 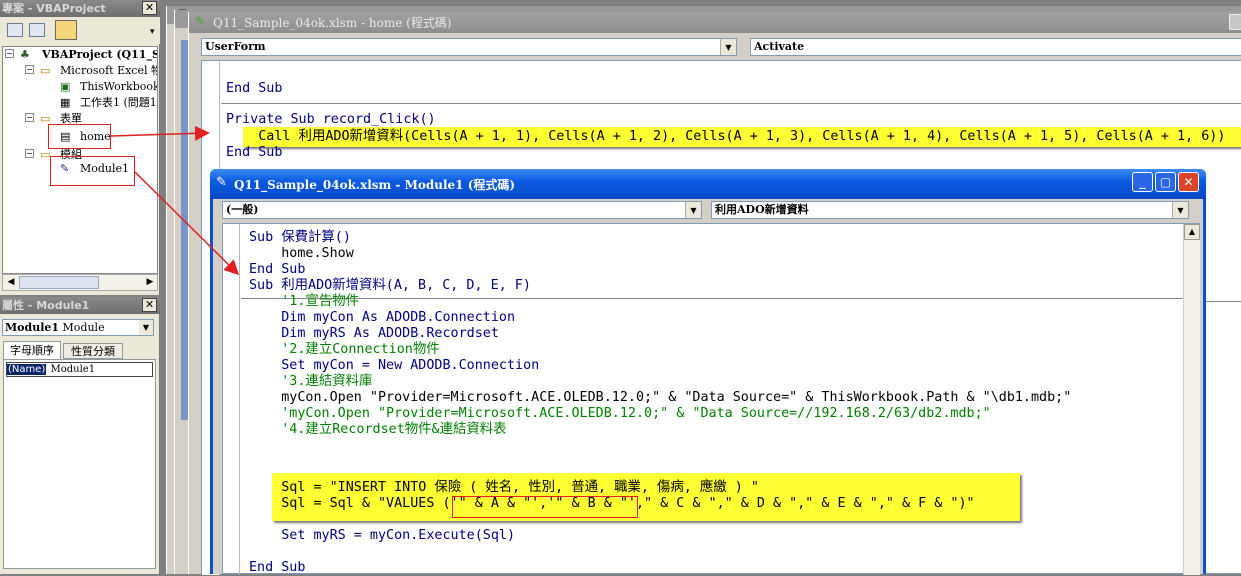 What do you see at coordinates (160, 133) in the screenshot?
I see `arrow-home-to-call` at bounding box center [160, 133].